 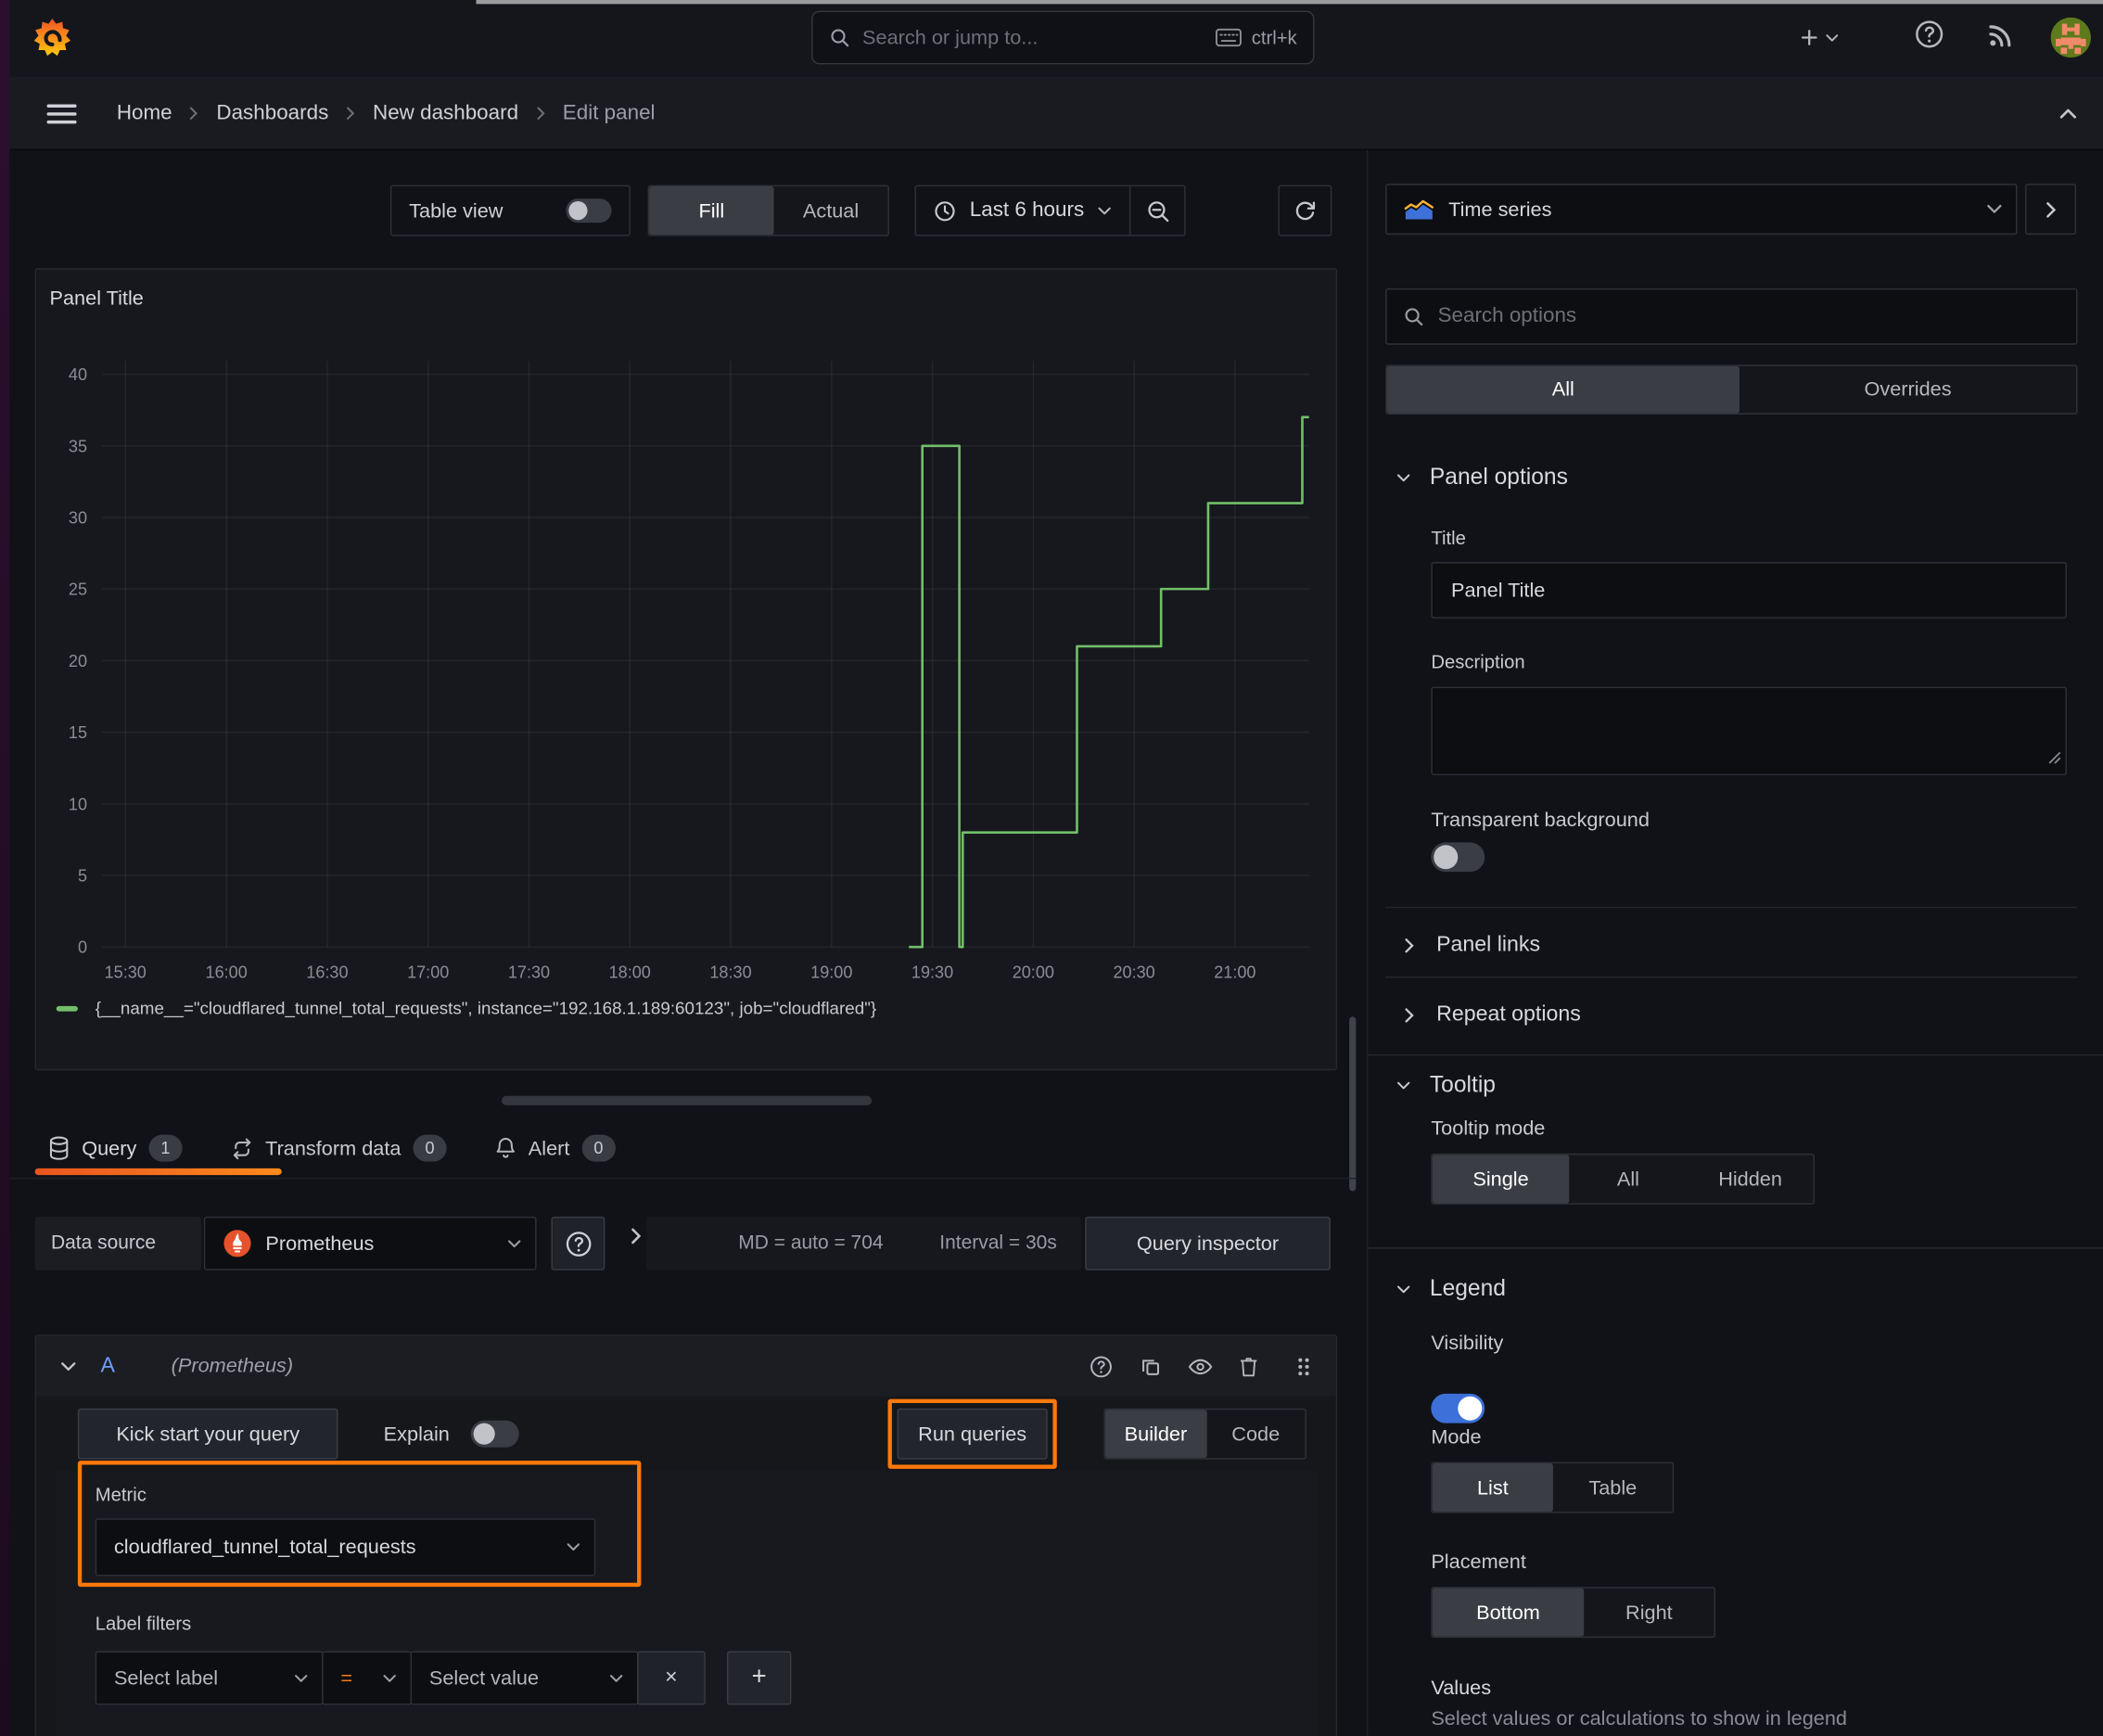 I want to click on global-search-box: ctrl+k, so click(x=1063, y=37).